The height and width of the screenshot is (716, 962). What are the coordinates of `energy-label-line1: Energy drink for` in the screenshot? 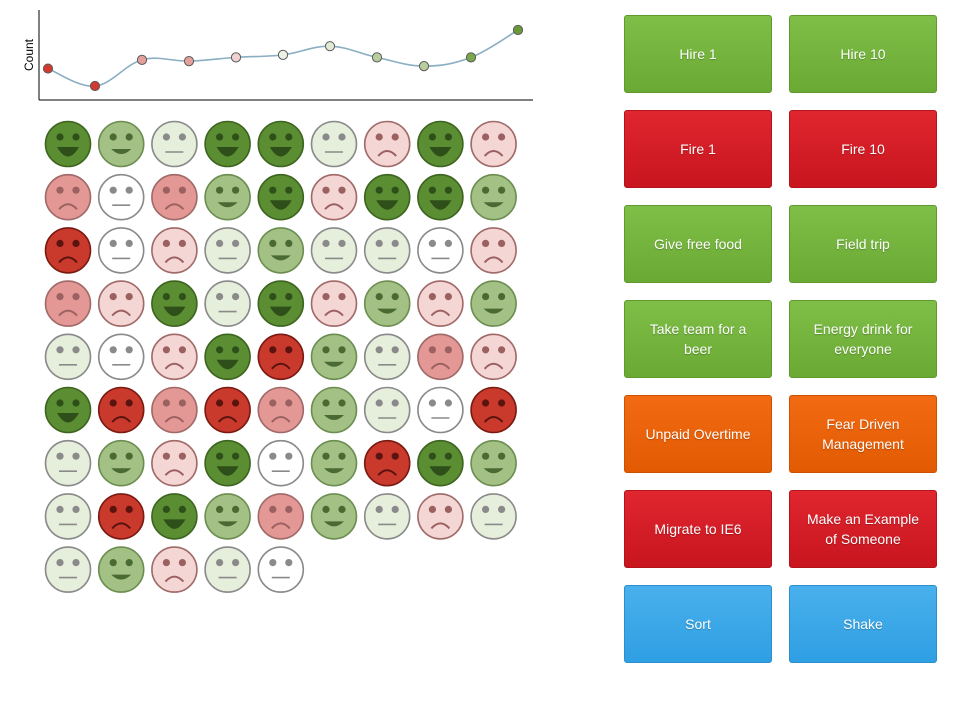 It's located at (863, 329).